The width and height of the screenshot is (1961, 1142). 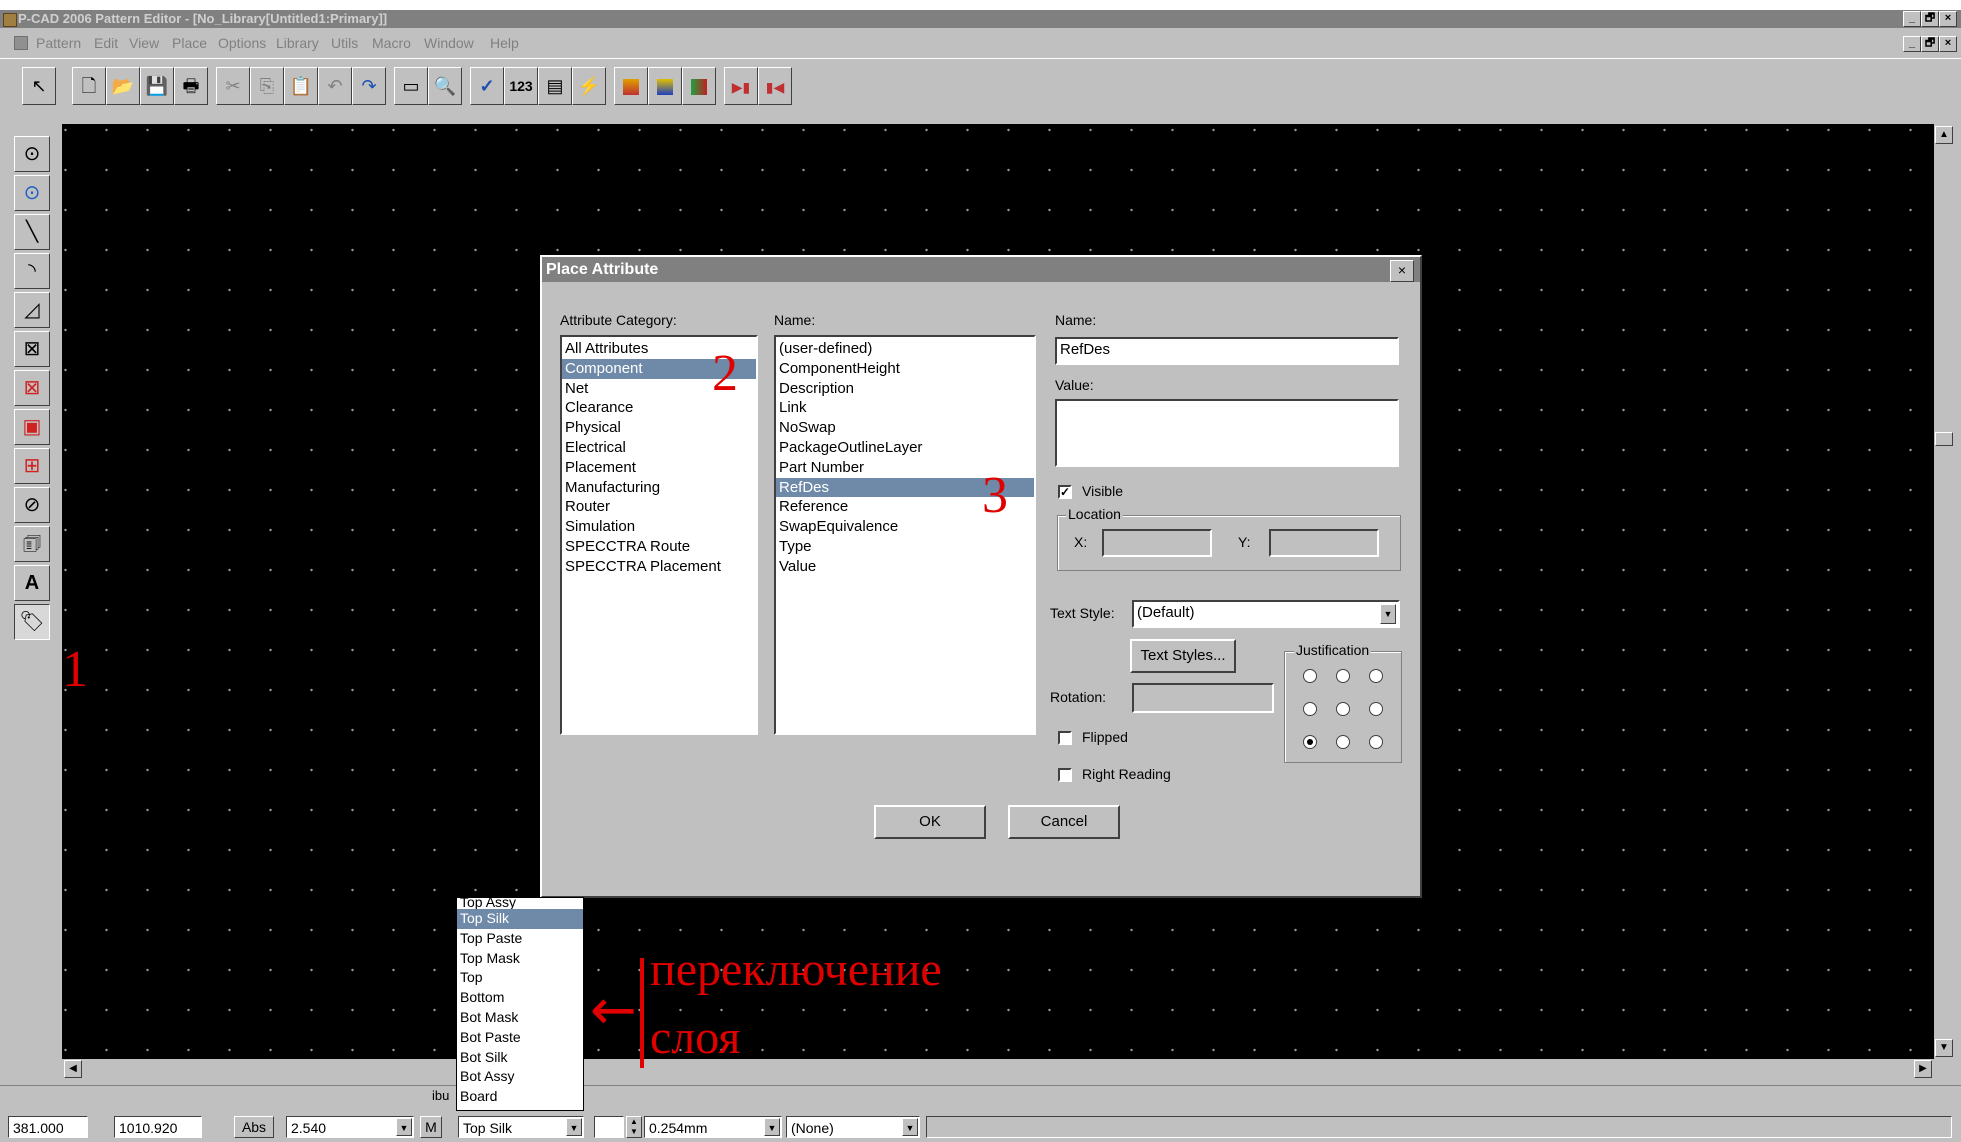 I want to click on pattern-wizard-button, so click(x=699, y=86).